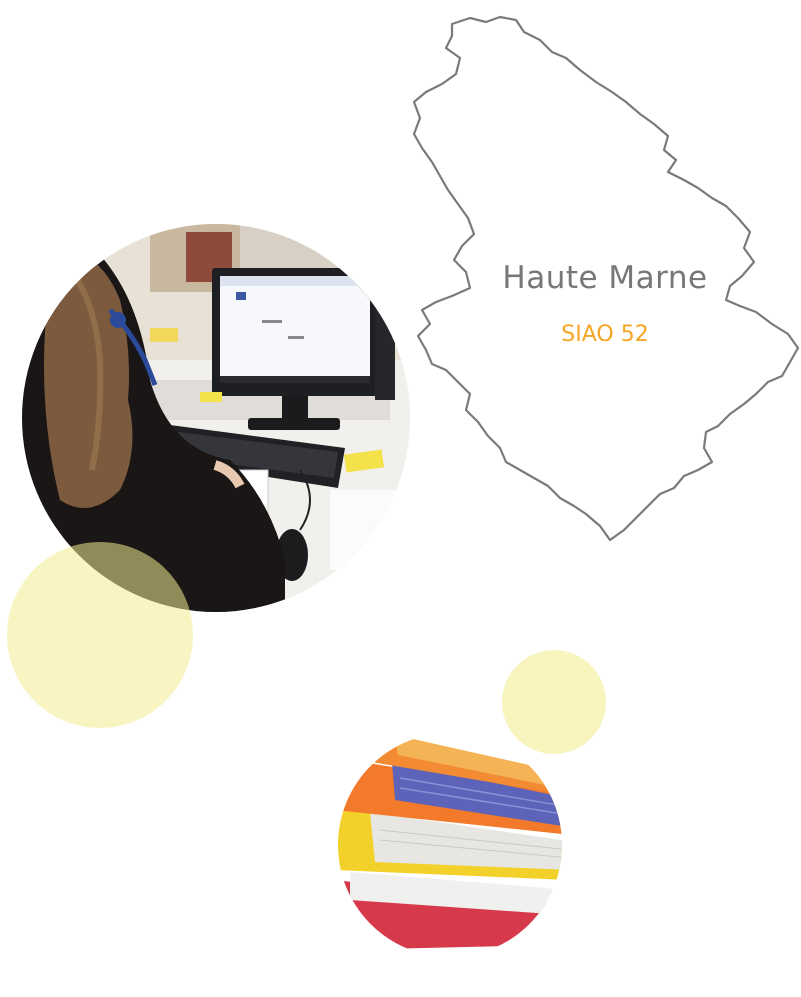  What do you see at coordinates (605, 278) in the screenshot?
I see `map-title: Haute Marne` at bounding box center [605, 278].